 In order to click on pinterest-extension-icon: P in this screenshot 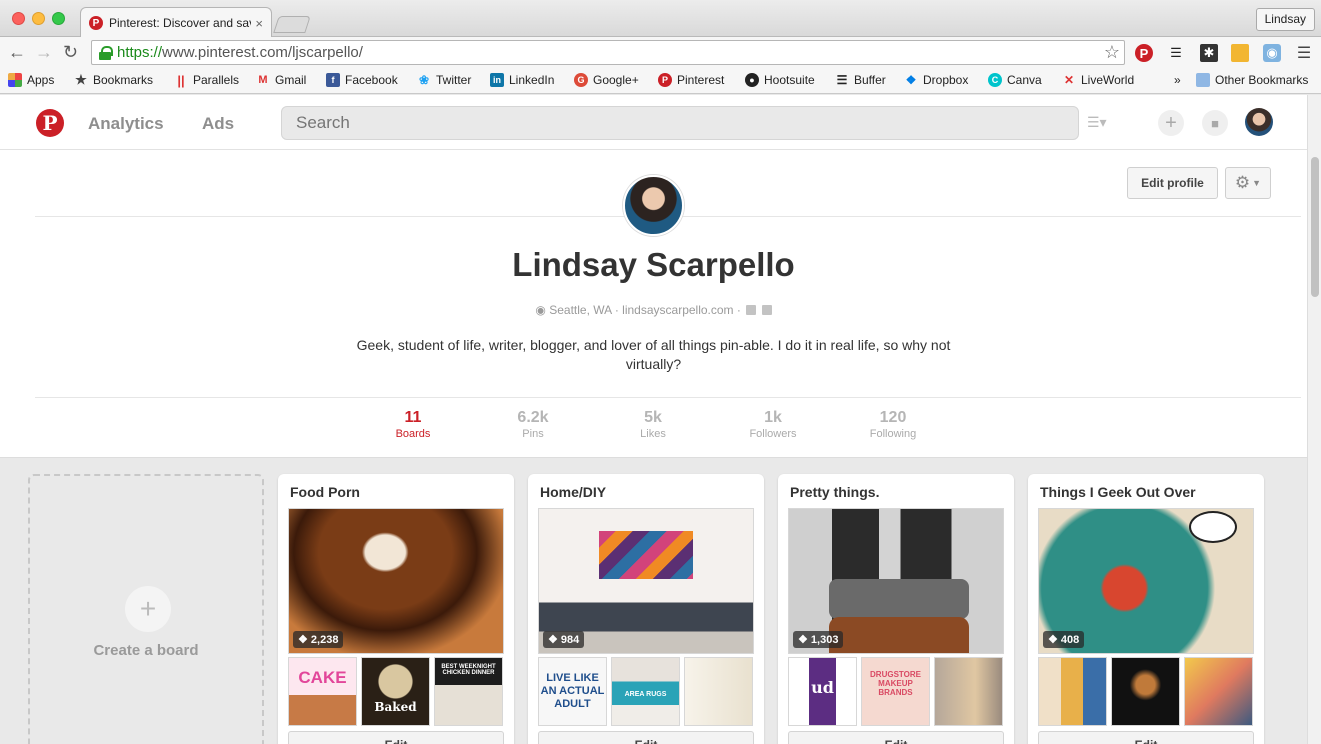, I will do `click(1144, 53)`.